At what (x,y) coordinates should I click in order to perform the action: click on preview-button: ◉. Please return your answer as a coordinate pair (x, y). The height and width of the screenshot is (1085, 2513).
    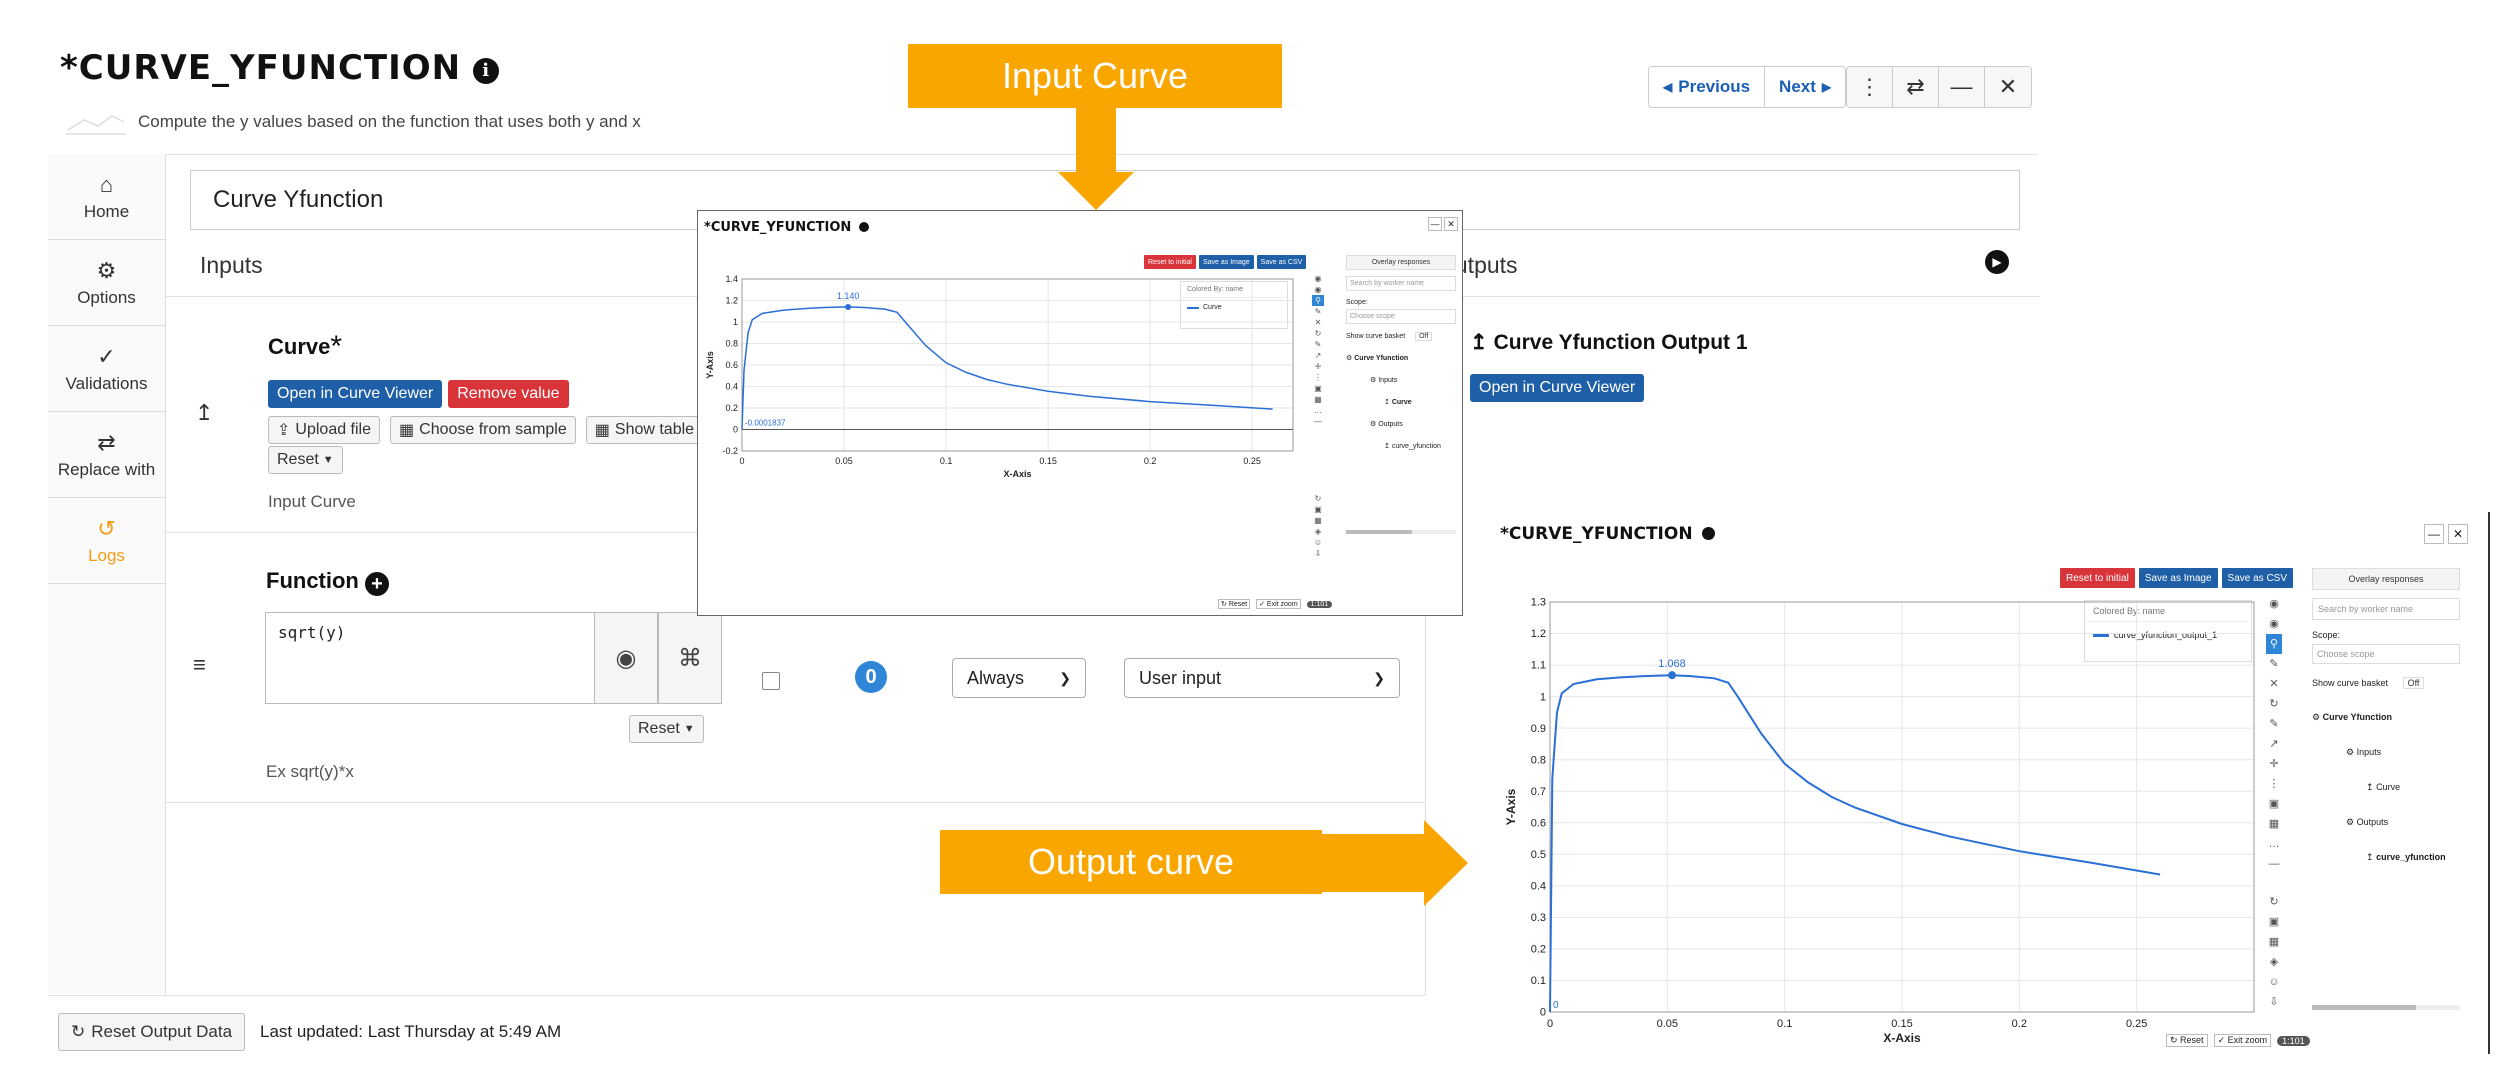
    Looking at the image, I should click on (626, 658).